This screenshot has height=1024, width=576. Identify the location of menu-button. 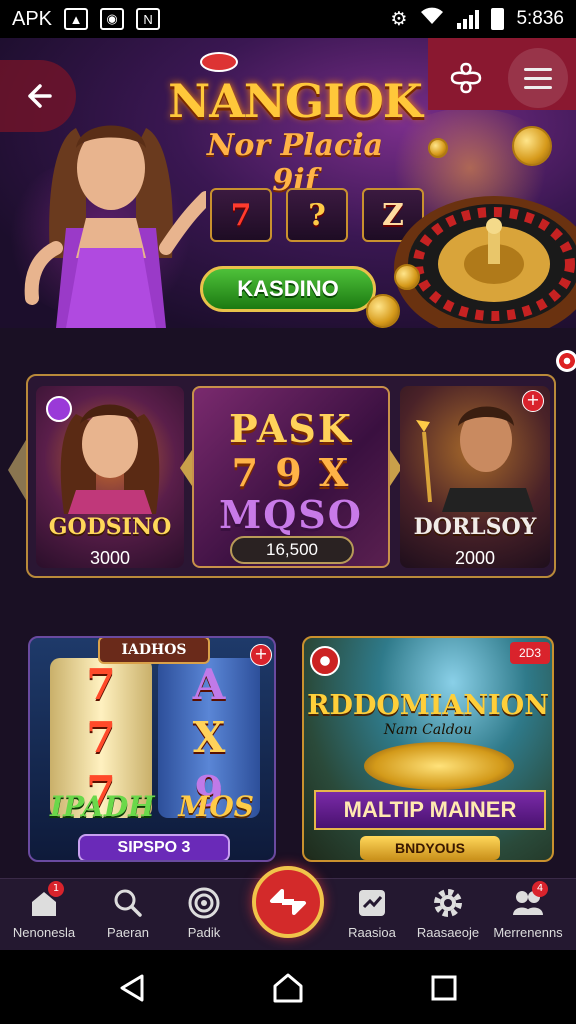
(538, 78).